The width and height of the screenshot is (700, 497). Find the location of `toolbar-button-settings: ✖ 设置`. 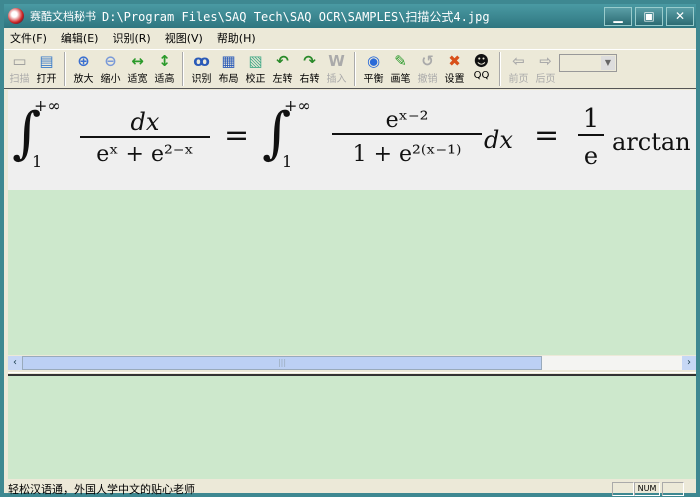

toolbar-button-settings: ✖ 设置 is located at coordinates (454, 69).